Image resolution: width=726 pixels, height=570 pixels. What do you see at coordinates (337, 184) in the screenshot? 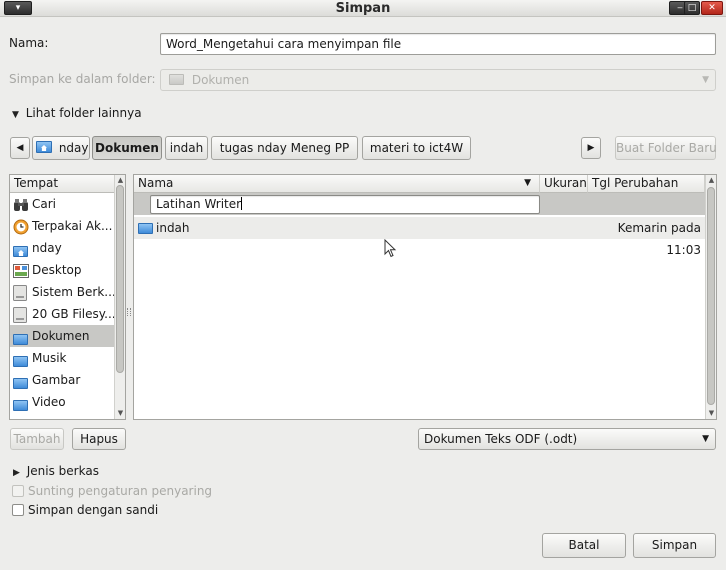
I see `column-header-name: Nama ▼` at bounding box center [337, 184].